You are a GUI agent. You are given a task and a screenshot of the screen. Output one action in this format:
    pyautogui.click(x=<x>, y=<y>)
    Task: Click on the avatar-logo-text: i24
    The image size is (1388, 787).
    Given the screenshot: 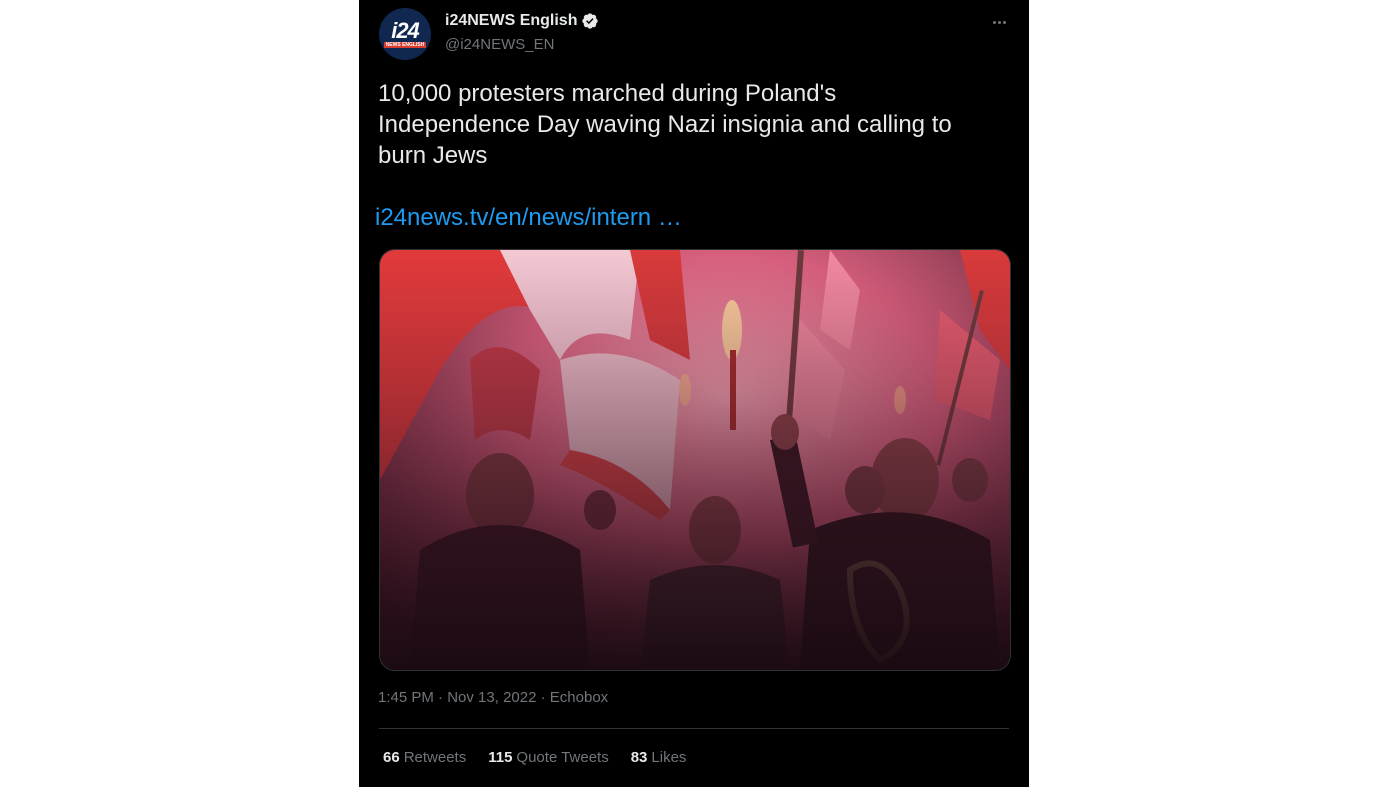 What is the action you would take?
    pyautogui.click(x=405, y=30)
    